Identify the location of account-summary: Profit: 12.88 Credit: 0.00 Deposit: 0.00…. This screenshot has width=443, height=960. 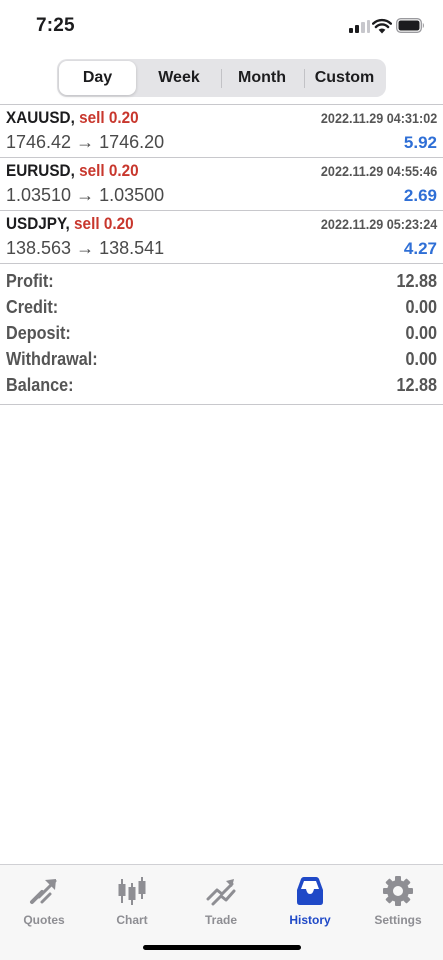
(221, 337).